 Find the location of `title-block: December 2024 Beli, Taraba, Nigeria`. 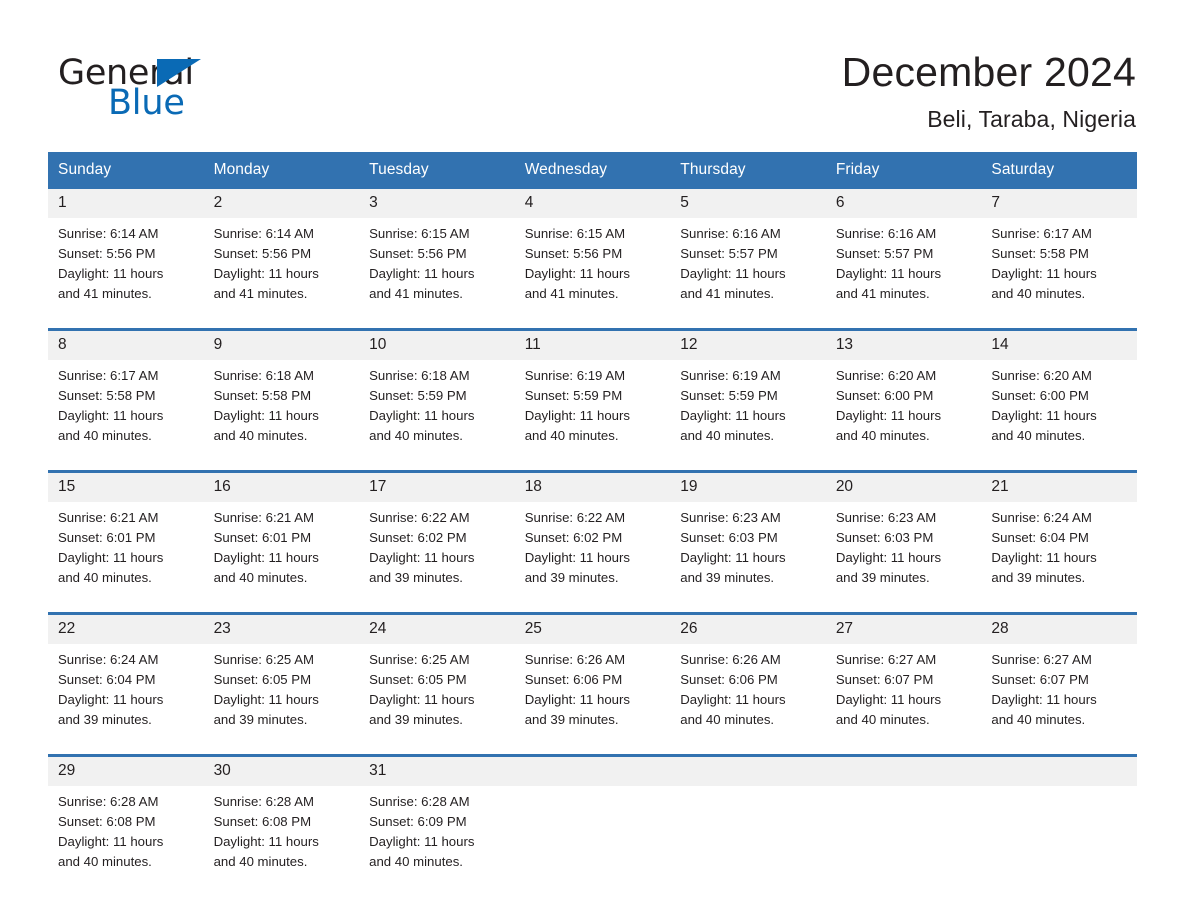

title-block: December 2024 Beli, Taraba, Nigeria is located at coordinates (989, 90).